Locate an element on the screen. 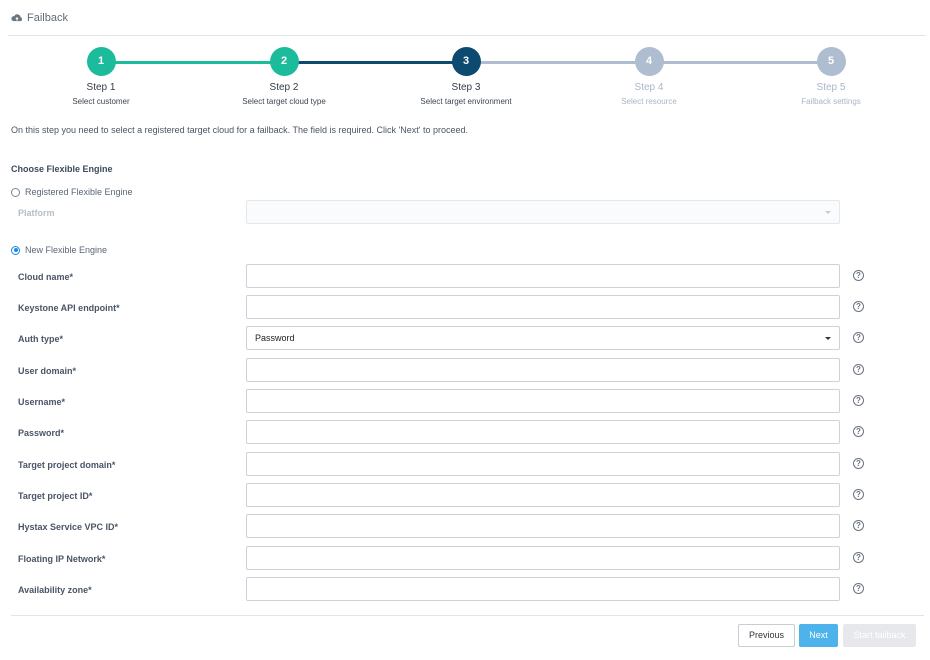 The height and width of the screenshot is (660, 930). new-label: New Flexible Engine is located at coordinates (66, 250).